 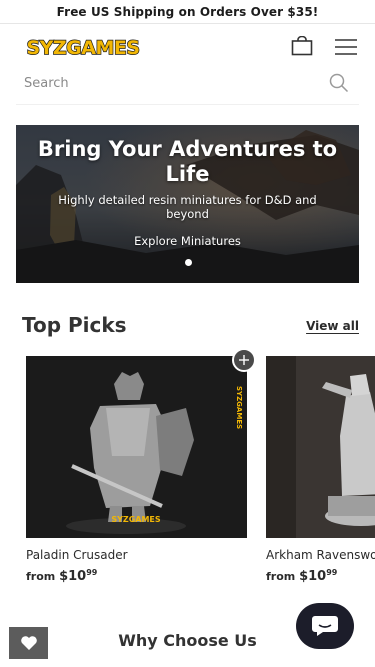 I want to click on product-card: Arkham Ravenswood from $1099, so click(x=320, y=470).